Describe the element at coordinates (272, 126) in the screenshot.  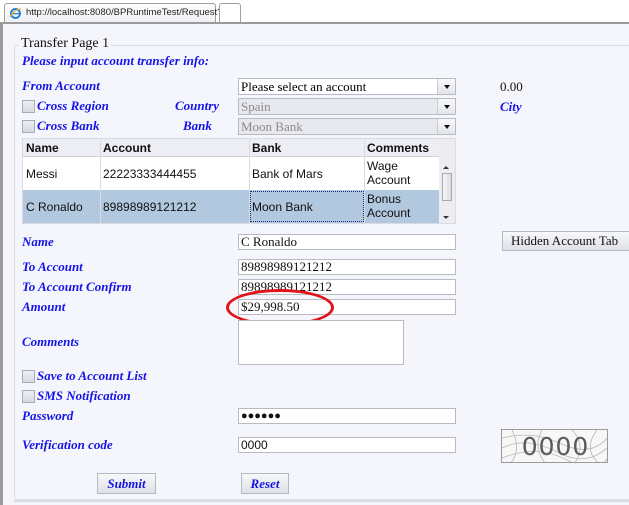
I see `bank-selected: Moon Bank` at that location.